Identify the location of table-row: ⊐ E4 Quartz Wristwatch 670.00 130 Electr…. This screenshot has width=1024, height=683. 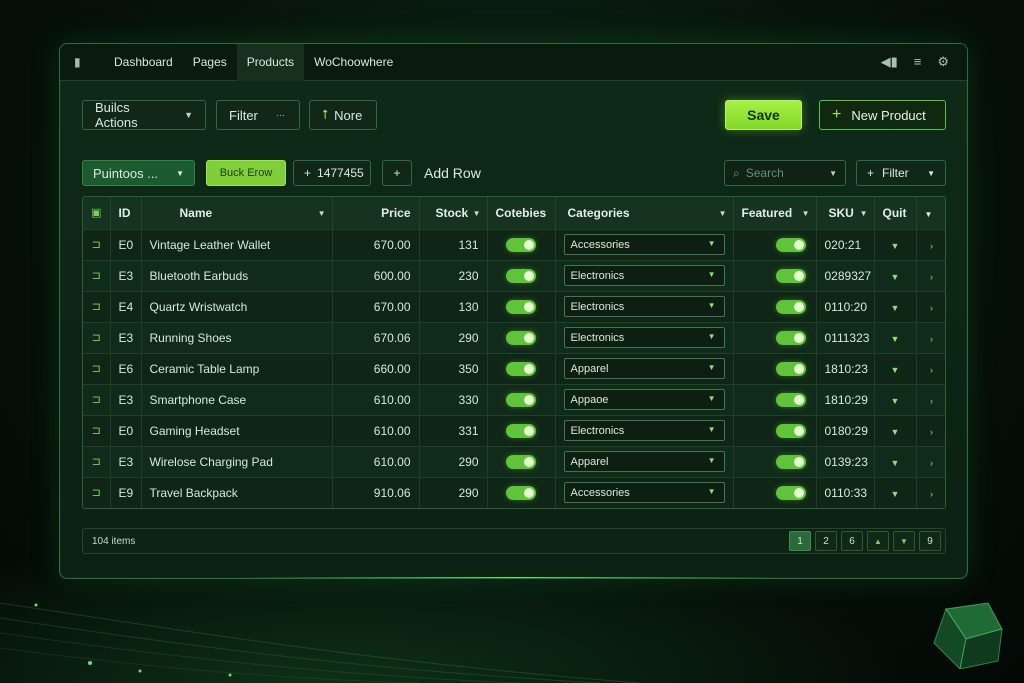
(514, 306).